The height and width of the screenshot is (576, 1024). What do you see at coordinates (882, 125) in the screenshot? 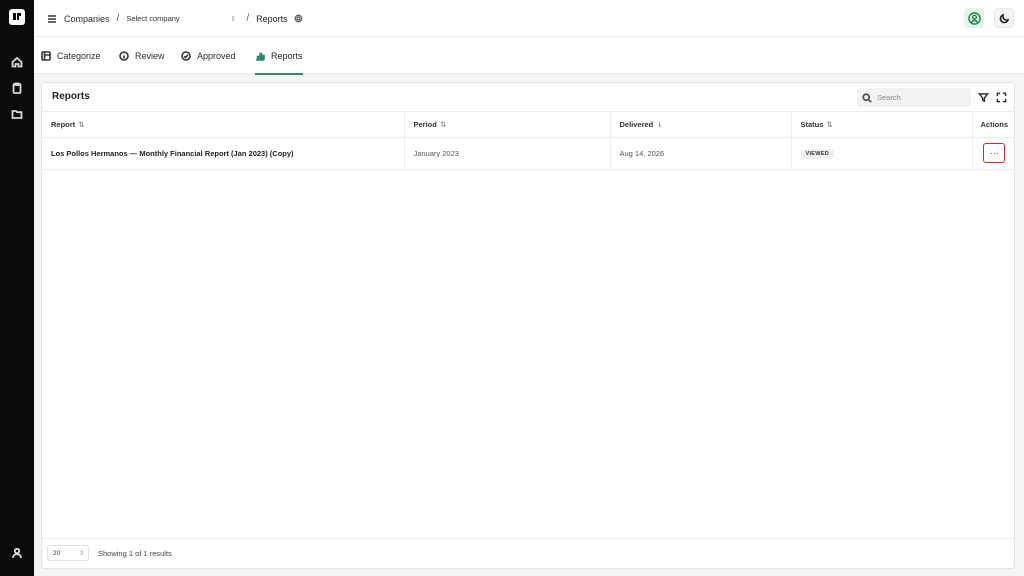
I see `column-header-status: Status ⇅` at bounding box center [882, 125].